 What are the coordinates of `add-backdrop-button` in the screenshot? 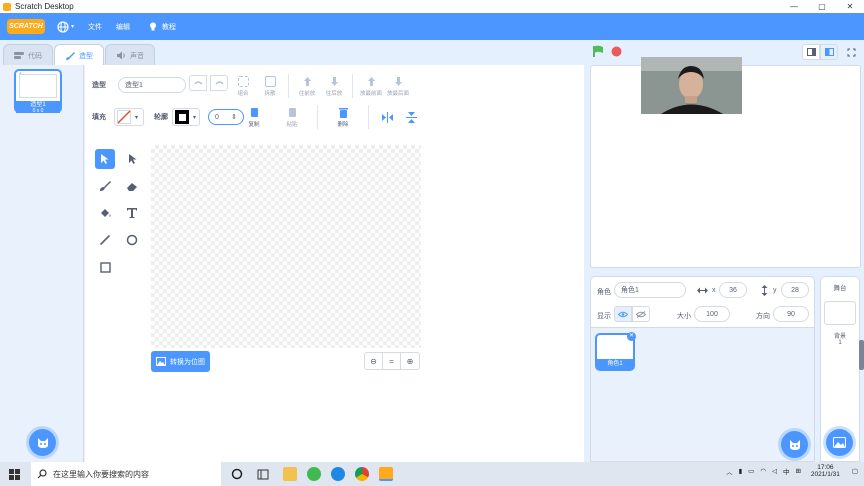 It's located at (839, 442).